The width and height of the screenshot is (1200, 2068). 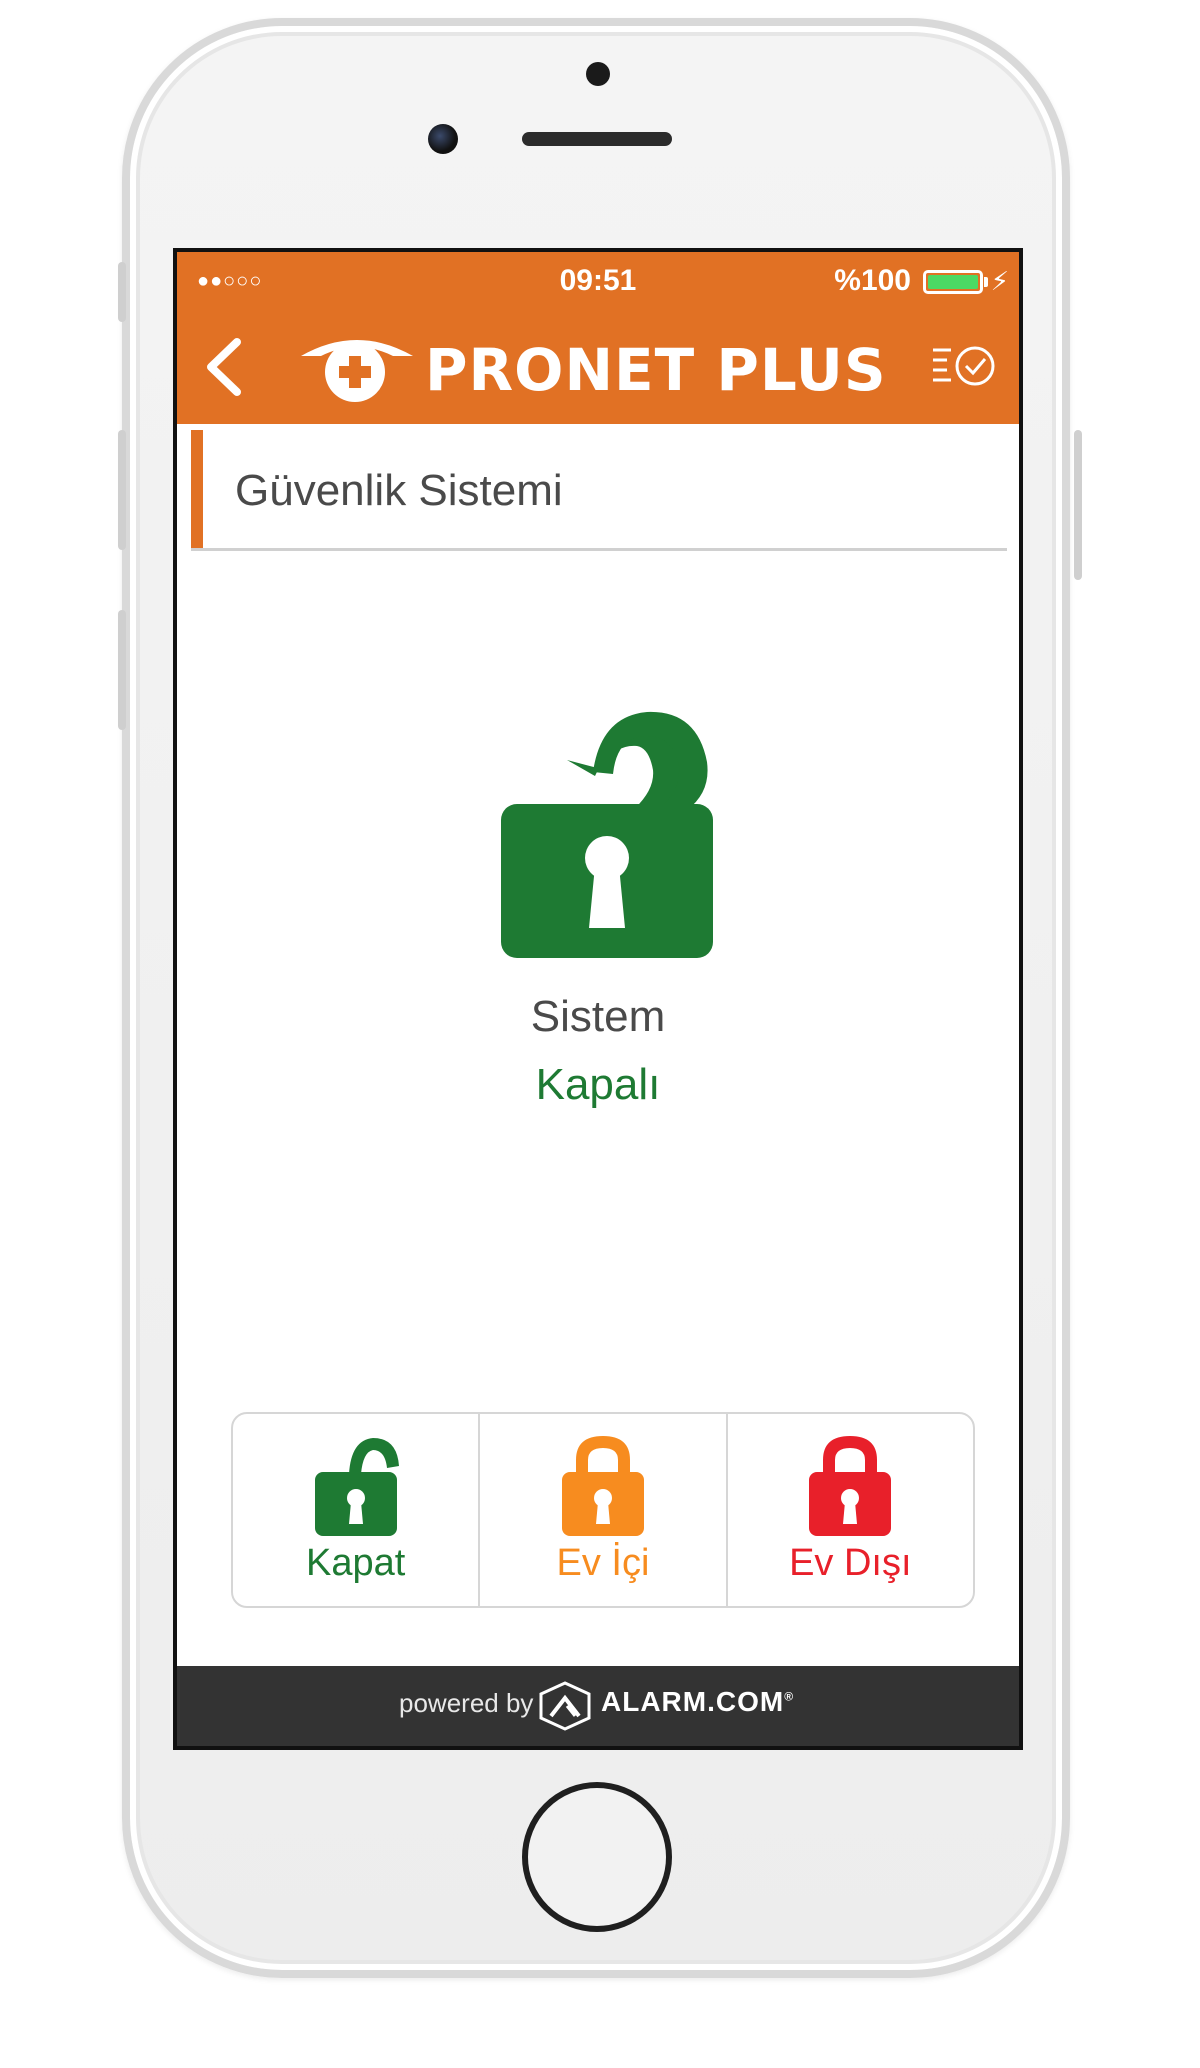 I want to click on alarm-com-brand-text: ALARM.COM, so click(x=693, y=1701).